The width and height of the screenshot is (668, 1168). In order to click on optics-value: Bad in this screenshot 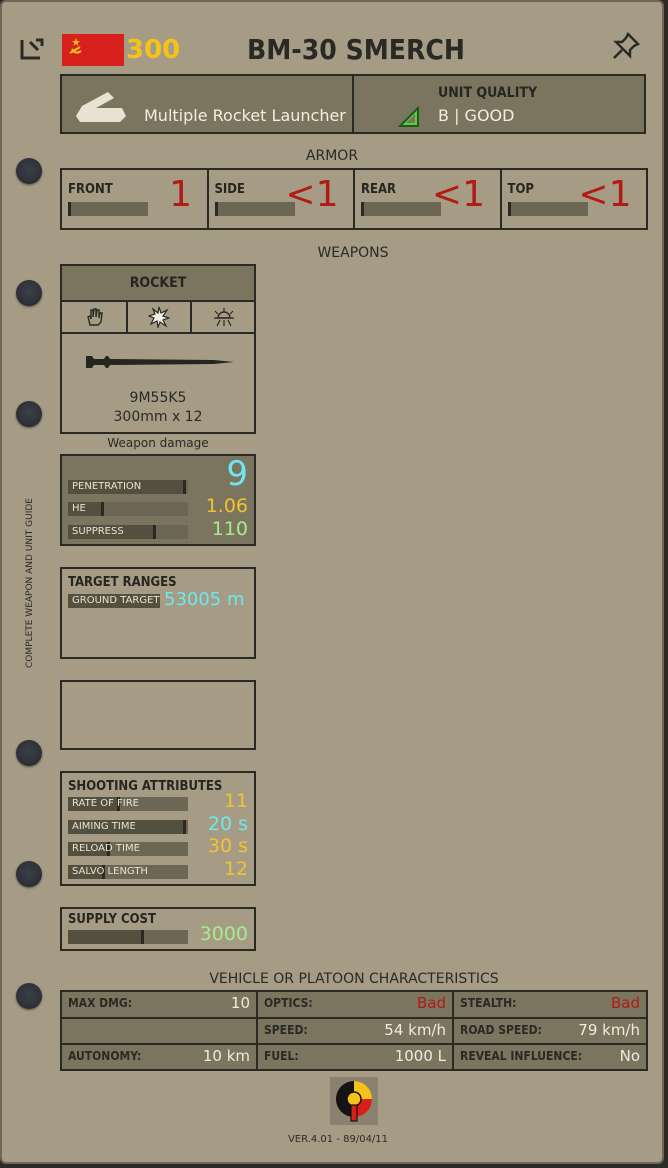, I will do `click(431, 1003)`.